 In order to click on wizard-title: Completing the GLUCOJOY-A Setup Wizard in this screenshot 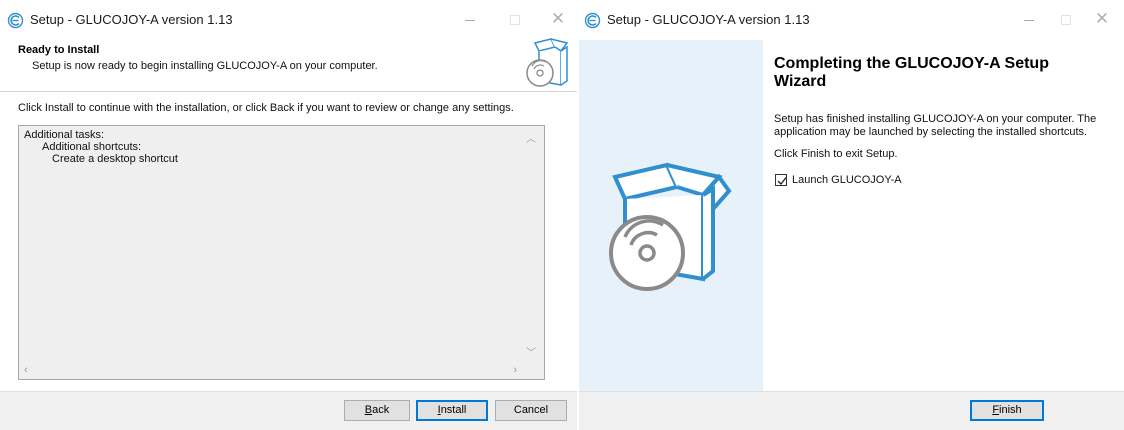, I will do `click(911, 72)`.